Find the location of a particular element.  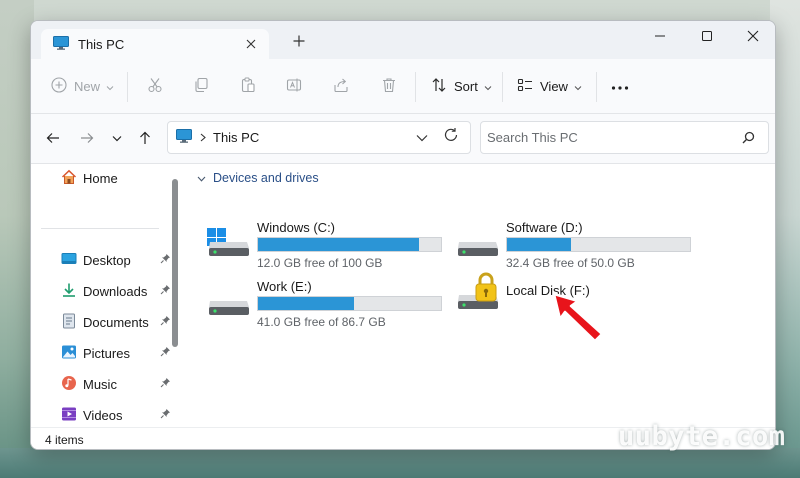

cut-button is located at coordinates (155, 86).